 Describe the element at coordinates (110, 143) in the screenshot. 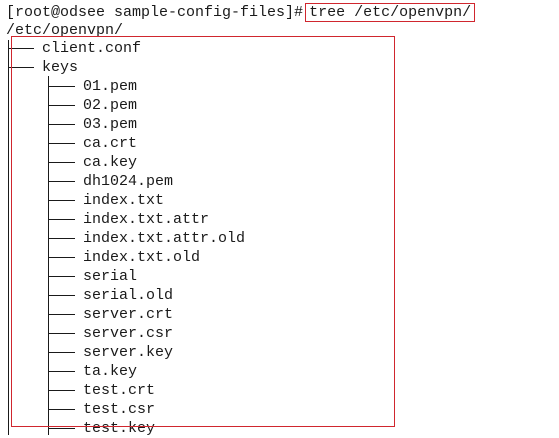

I see `tree-entry-file: ca.crt` at that location.